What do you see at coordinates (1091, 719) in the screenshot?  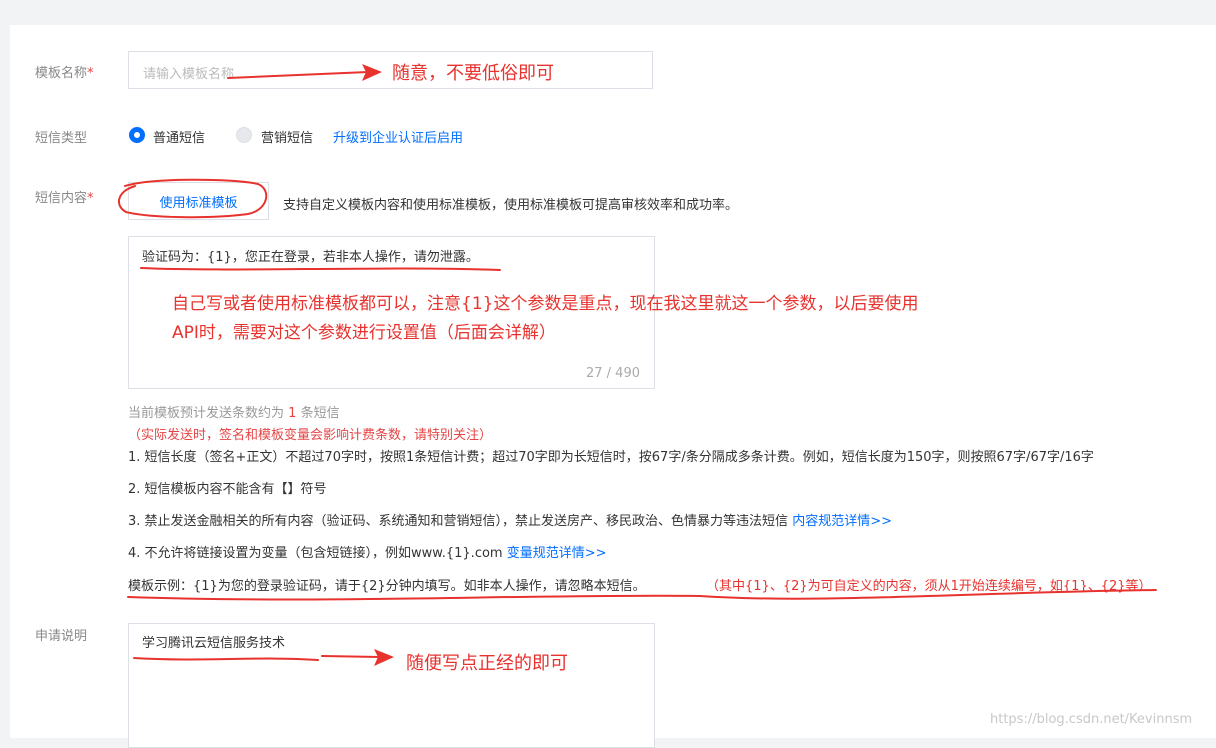 I see `watermark: https://blog.csdn.net/Kevinnsm` at bounding box center [1091, 719].